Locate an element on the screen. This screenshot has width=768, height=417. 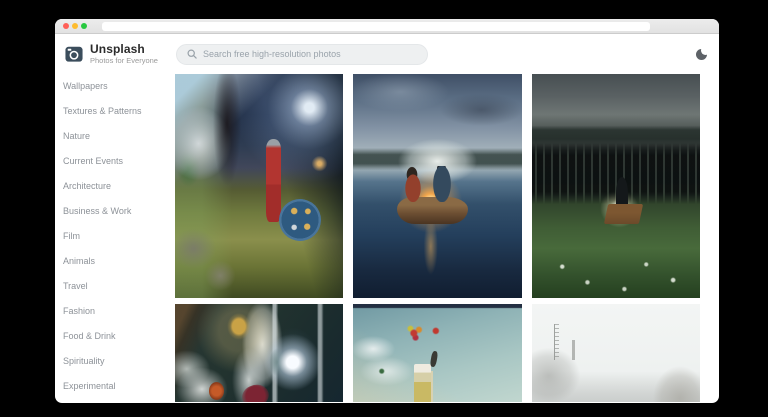
moon-icon is located at coordinates (703, 52).